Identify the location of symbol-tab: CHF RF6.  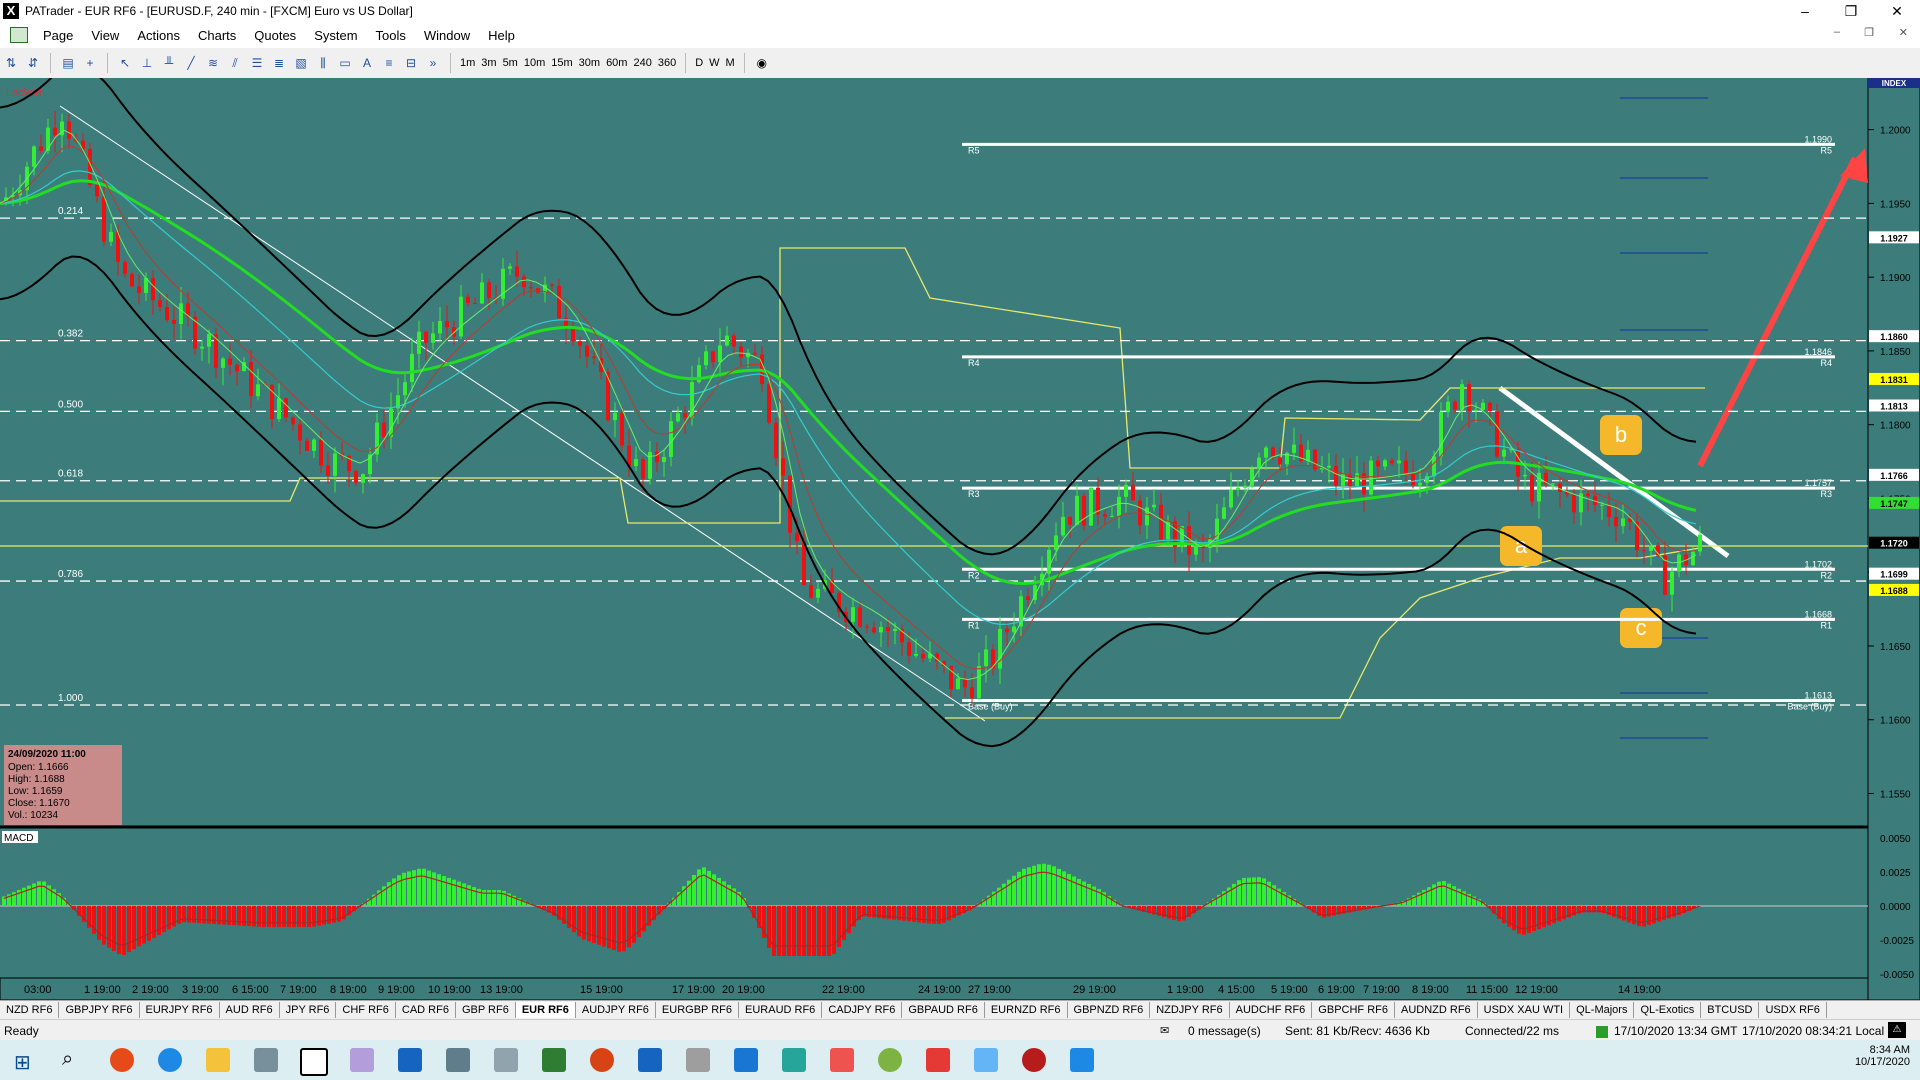
(366, 1010).